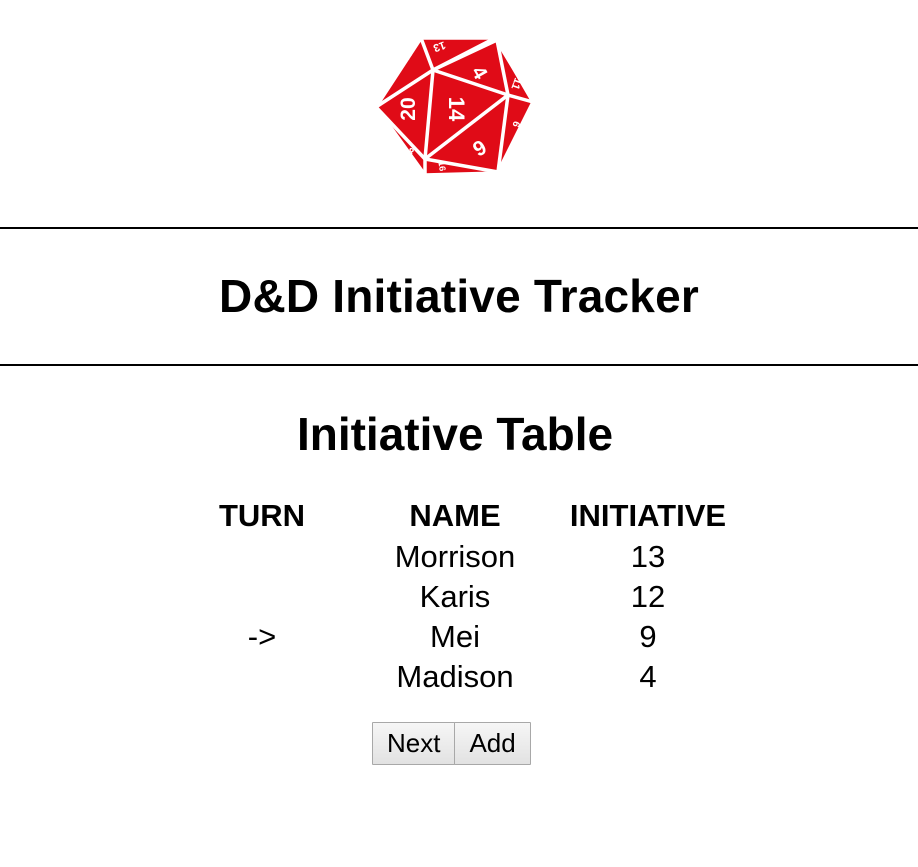 The height and width of the screenshot is (867, 918). I want to click on d20-icon: 14 20 4 6 13 11 2 9 8 16, so click(455, 106).